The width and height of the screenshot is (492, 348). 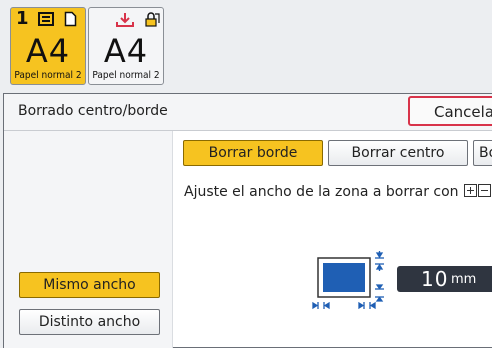 What do you see at coordinates (450, 111) in the screenshot?
I see `cancel-button: Cancelar` at bounding box center [450, 111].